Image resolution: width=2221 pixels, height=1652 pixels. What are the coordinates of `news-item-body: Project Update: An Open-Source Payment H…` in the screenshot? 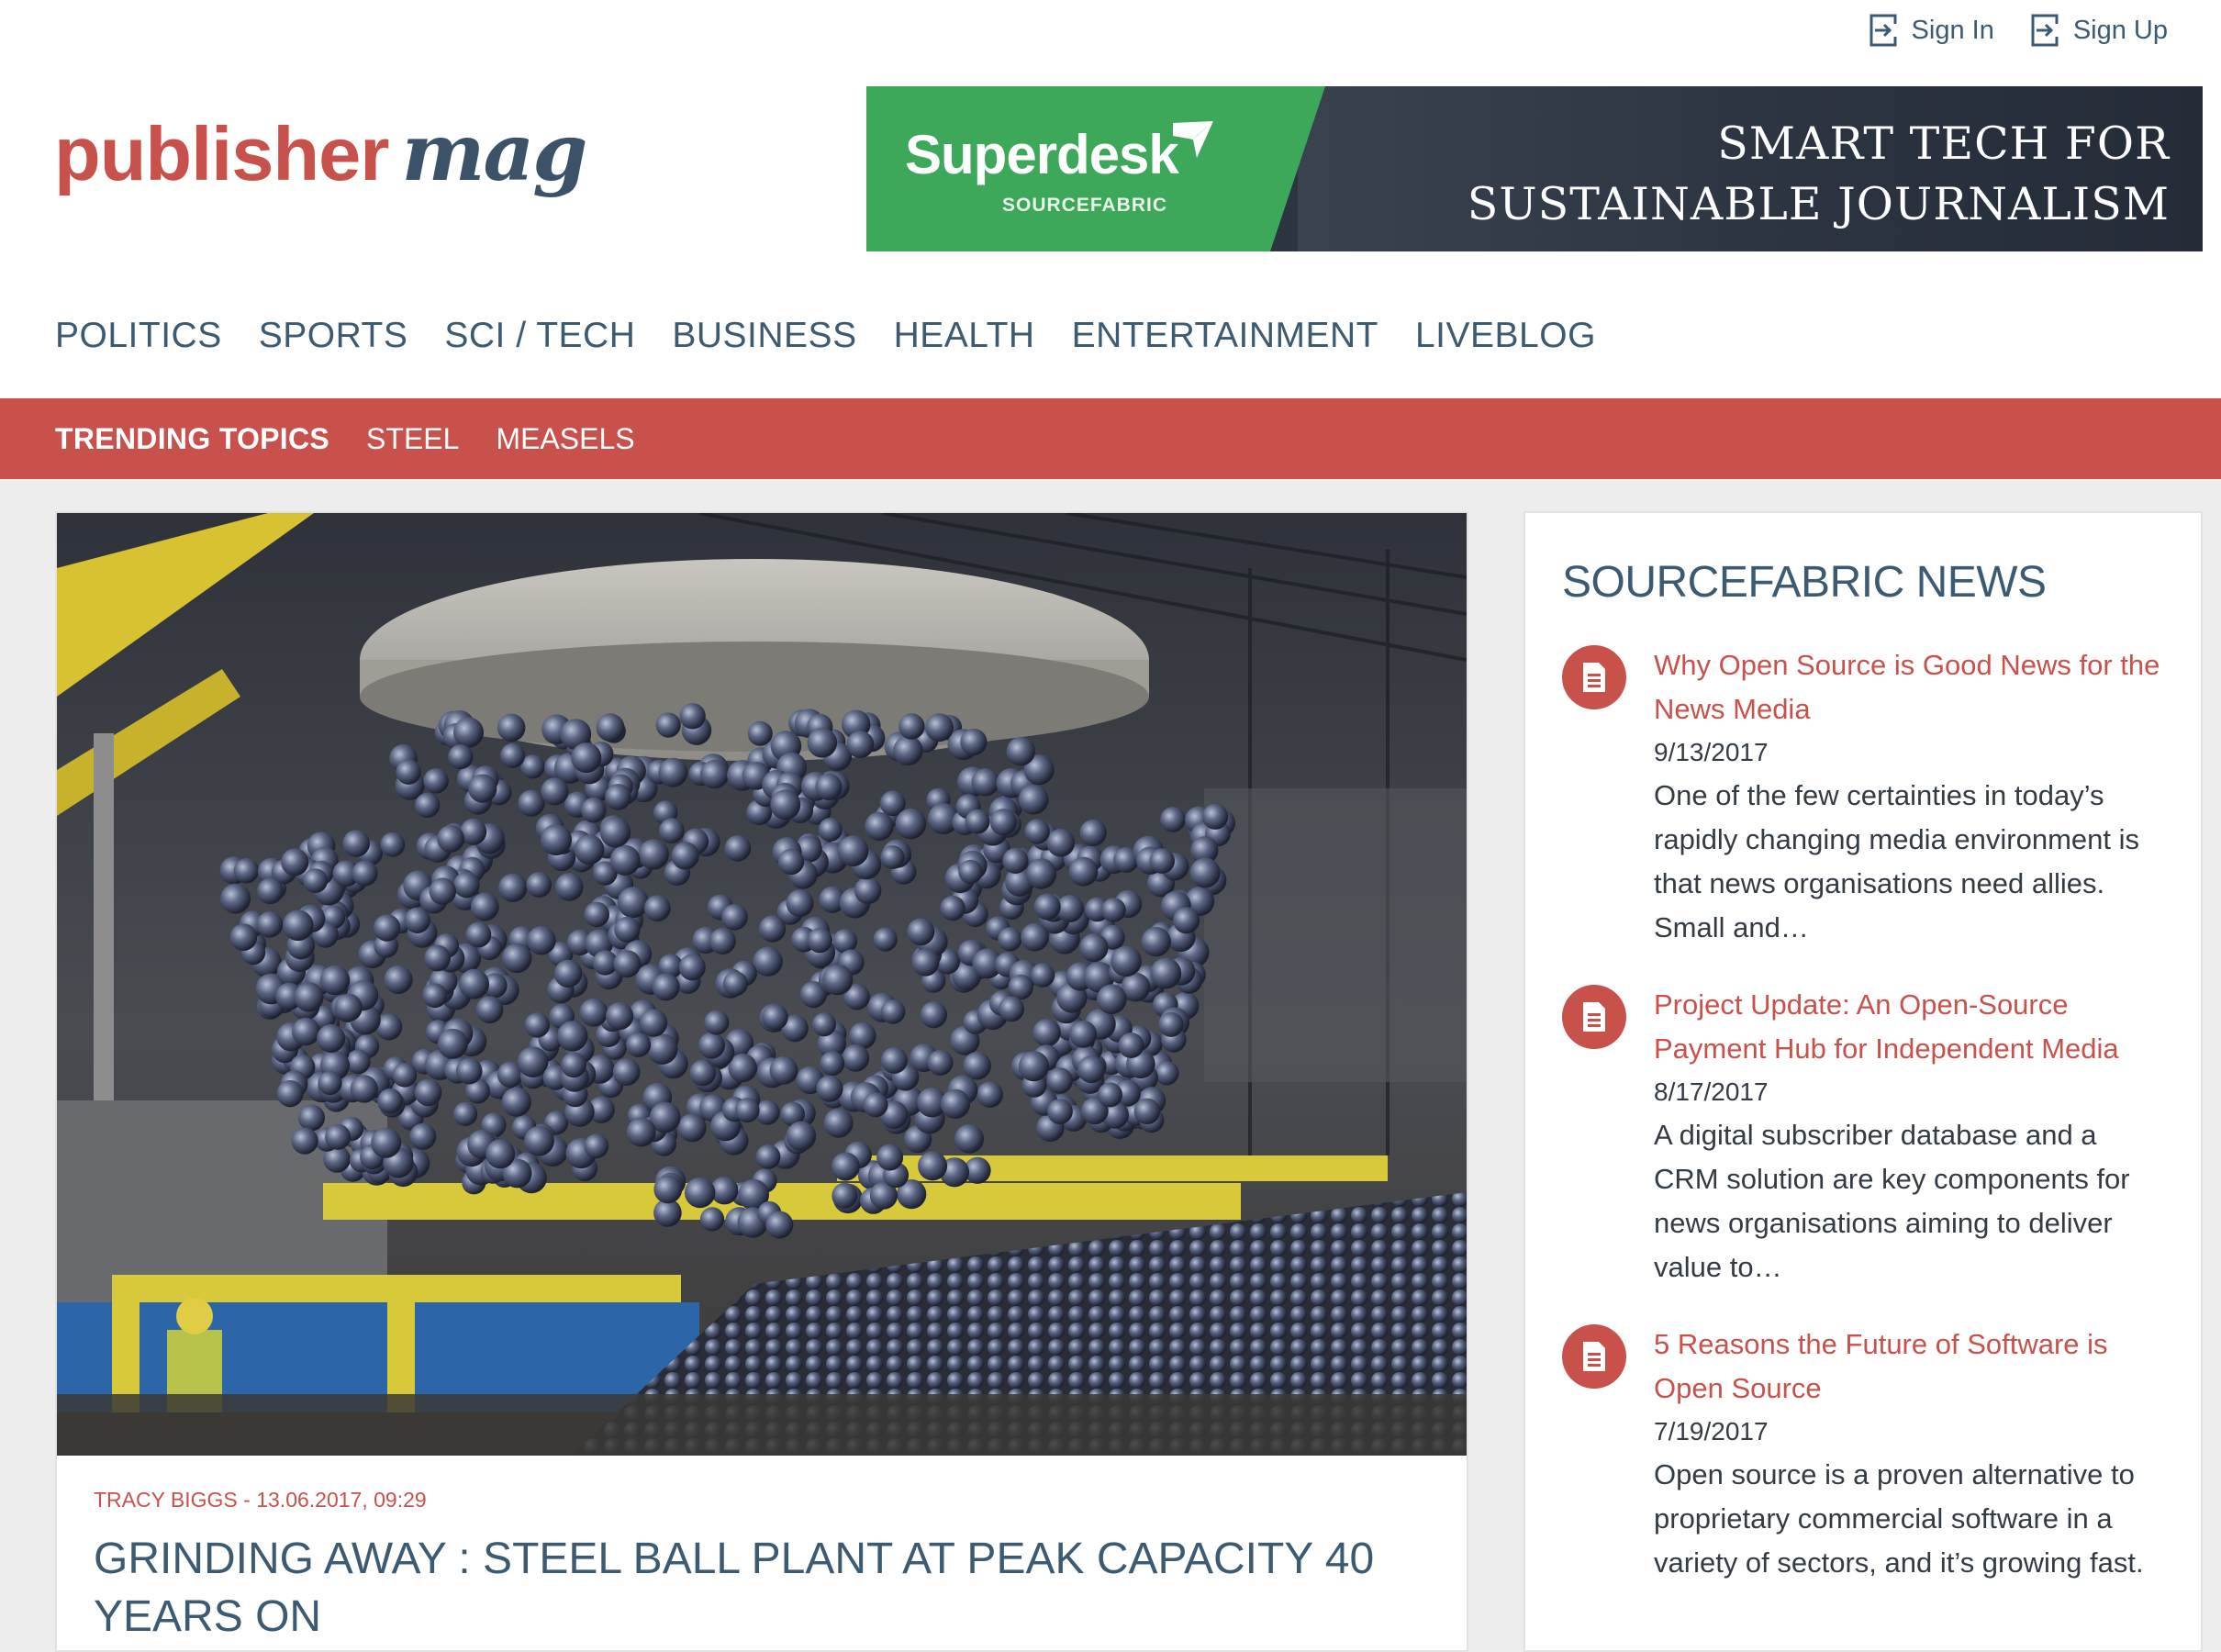 It's located at (1911, 1136).